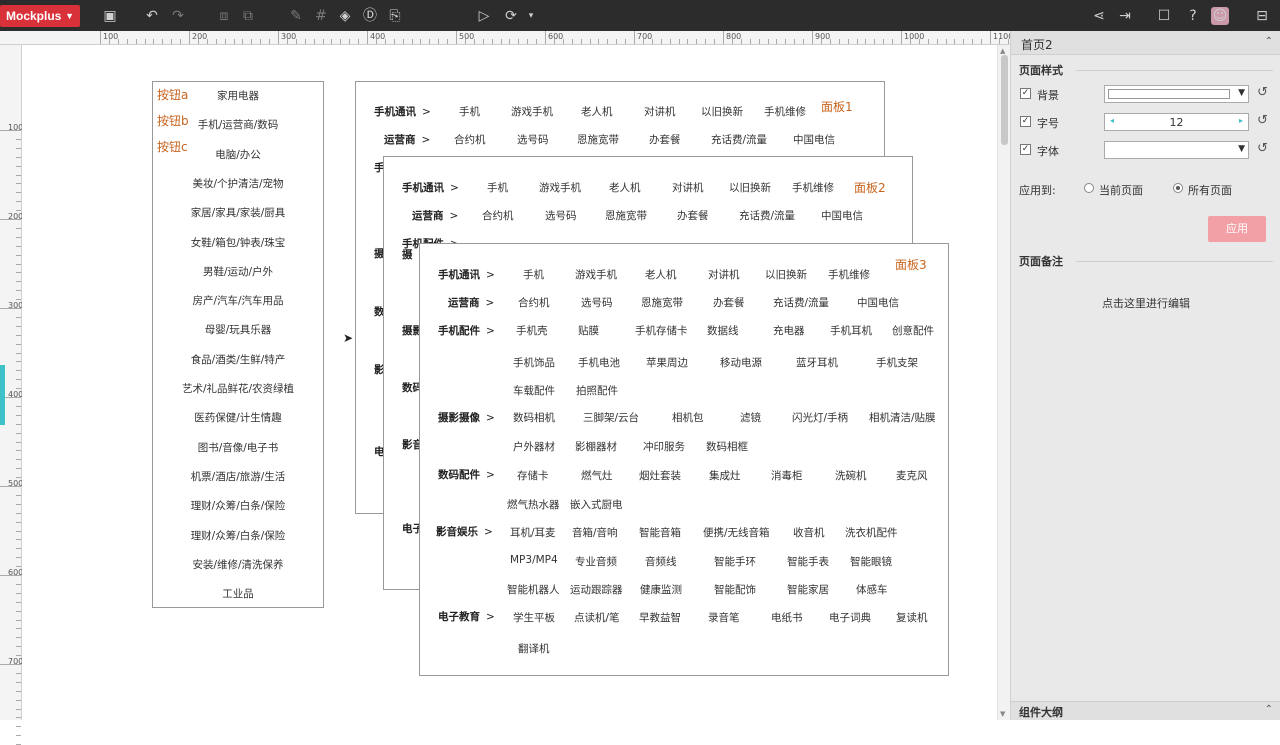 This screenshot has width=1280, height=745. What do you see at coordinates (296, 16) in the screenshot?
I see `format-painter-icon: ✎` at bounding box center [296, 16].